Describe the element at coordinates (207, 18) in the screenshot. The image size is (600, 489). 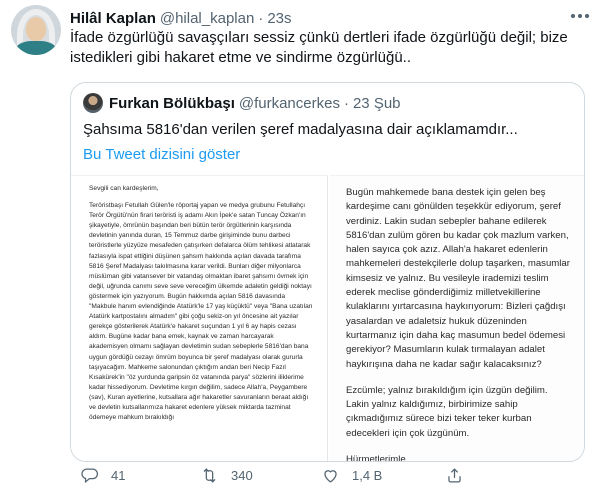
I see `author-handle: @hilal_kaplan` at that location.